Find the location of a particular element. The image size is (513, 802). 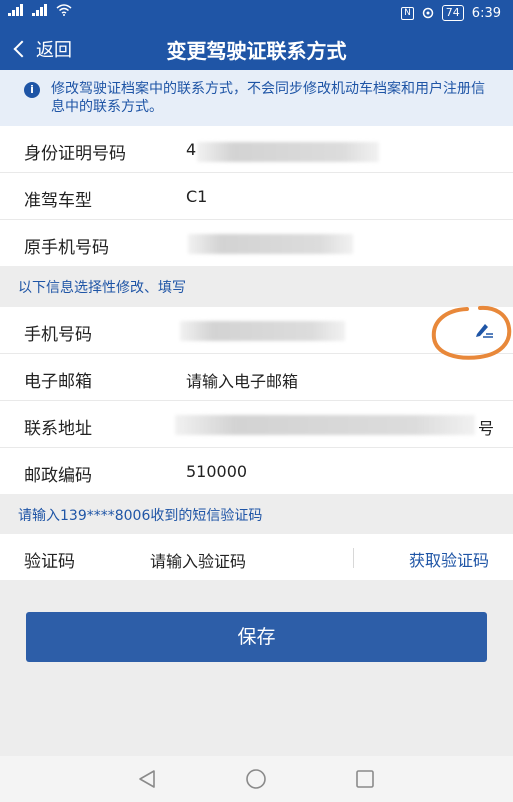

address-suffix: 号 is located at coordinates (486, 428).